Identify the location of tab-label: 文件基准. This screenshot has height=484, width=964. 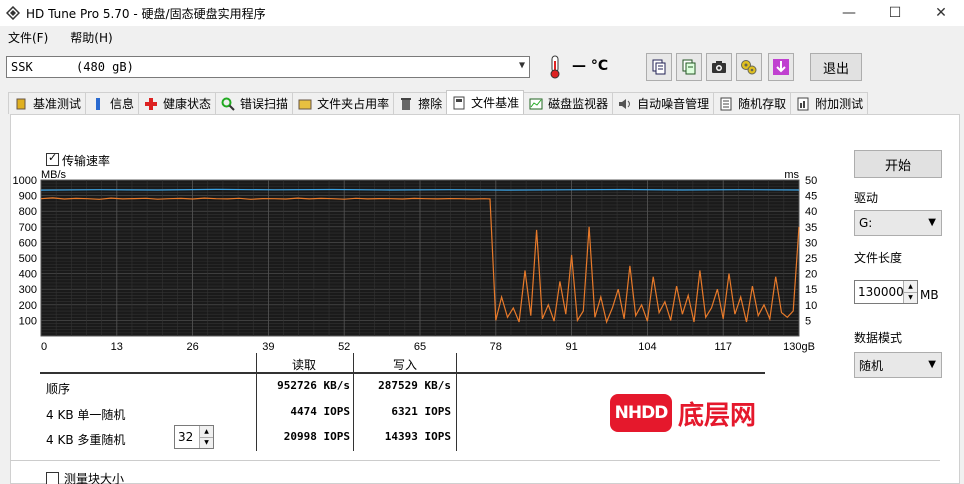
(495, 103).